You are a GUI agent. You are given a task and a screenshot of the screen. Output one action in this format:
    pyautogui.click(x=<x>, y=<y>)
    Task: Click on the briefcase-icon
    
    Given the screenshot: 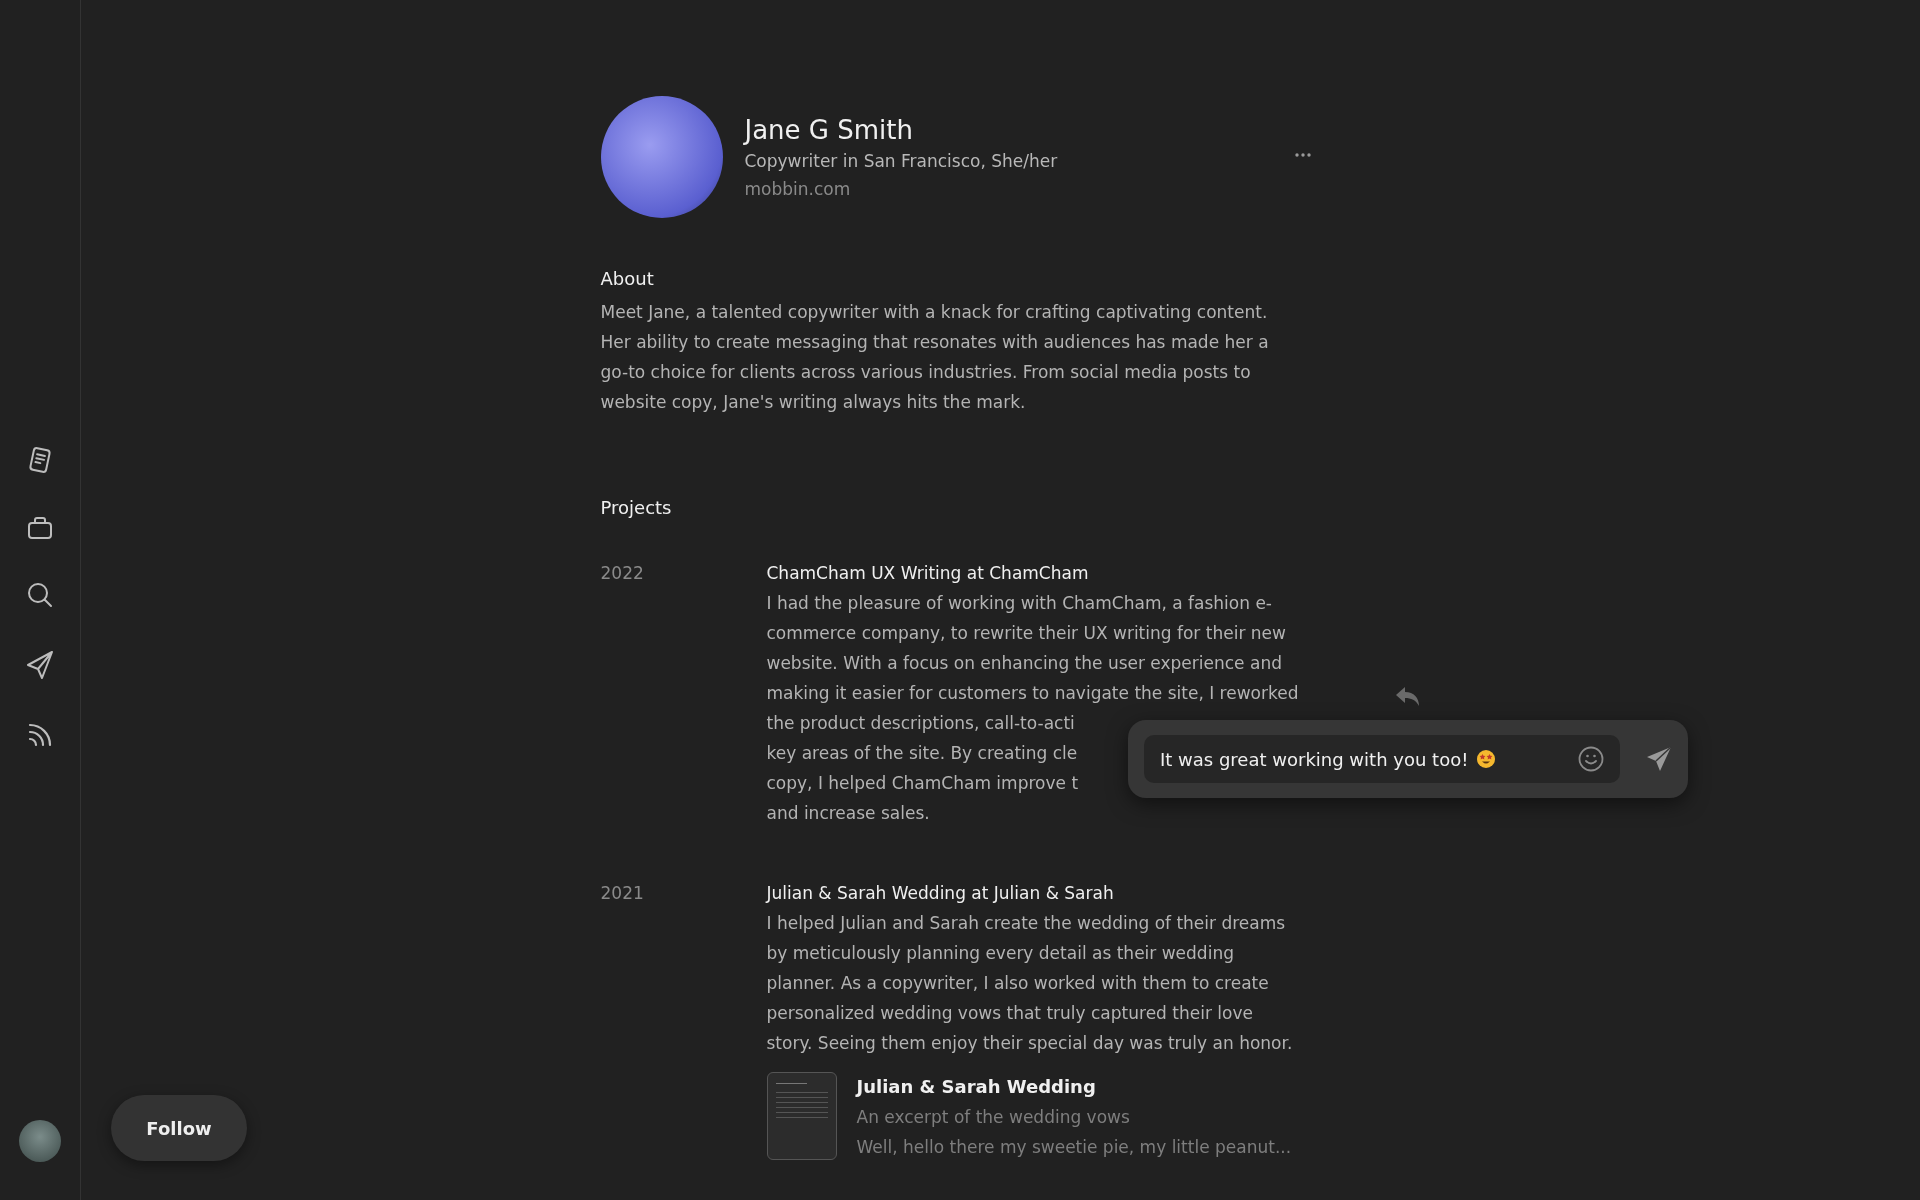 What is the action you would take?
    pyautogui.click(x=40, y=528)
    